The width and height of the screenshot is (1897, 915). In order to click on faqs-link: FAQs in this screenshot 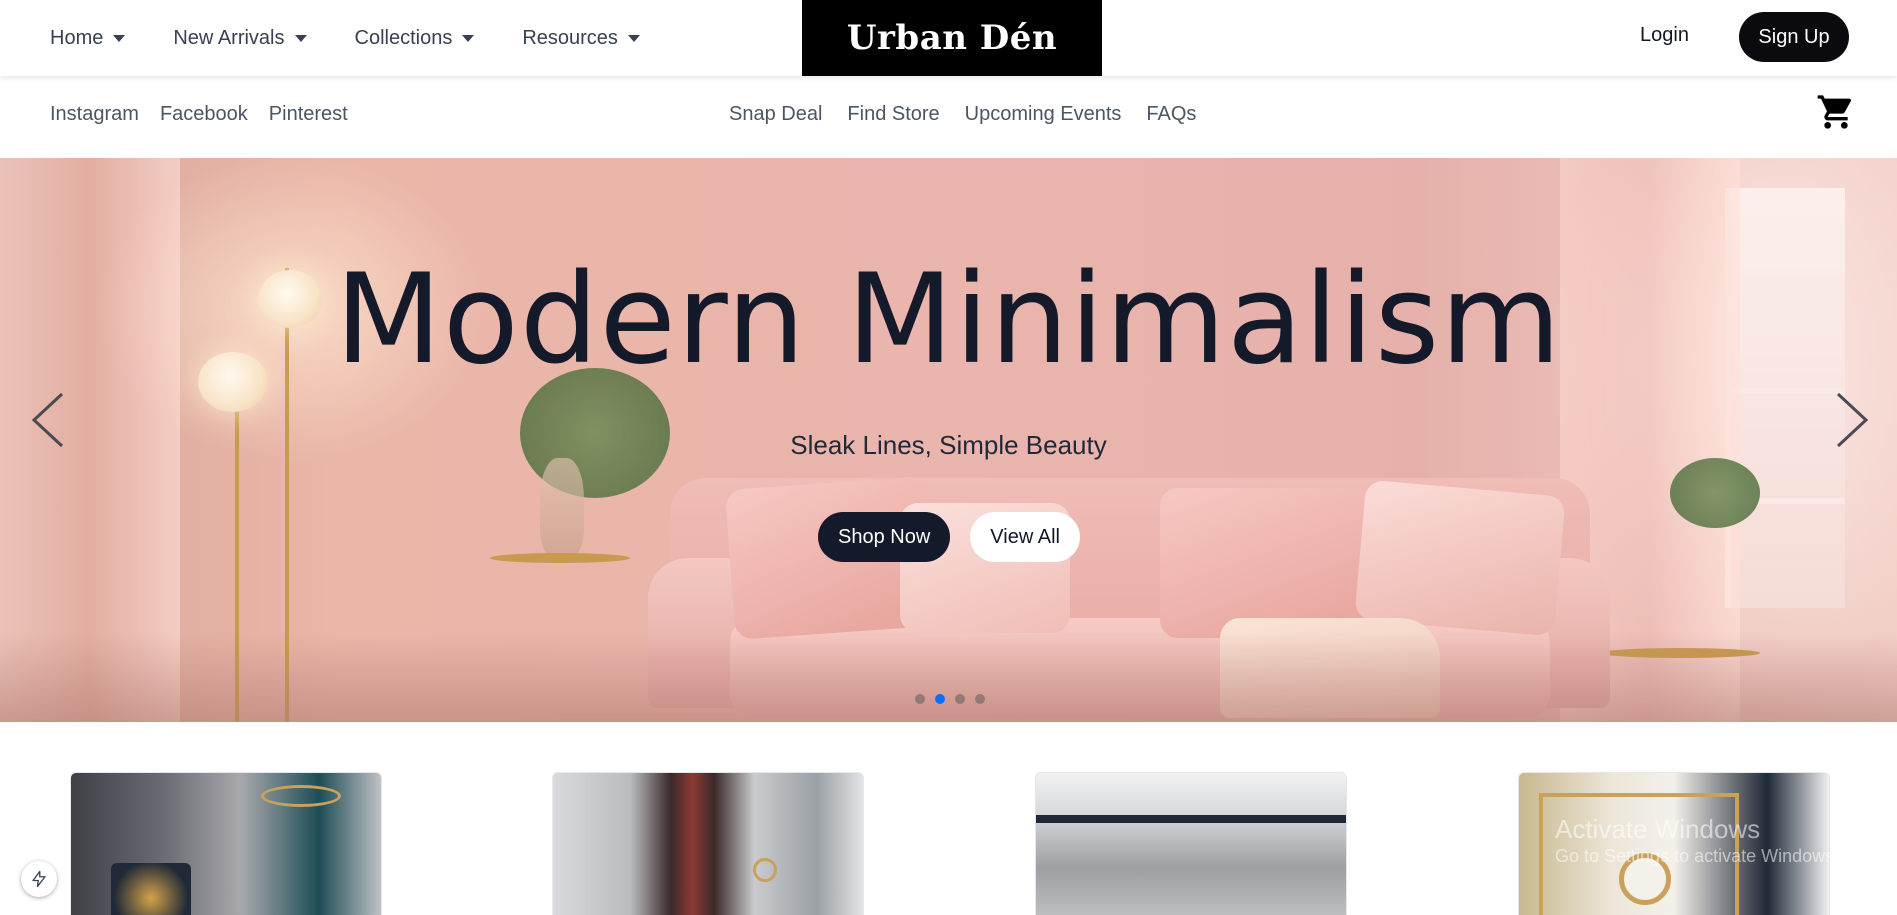, I will do `click(1171, 114)`.